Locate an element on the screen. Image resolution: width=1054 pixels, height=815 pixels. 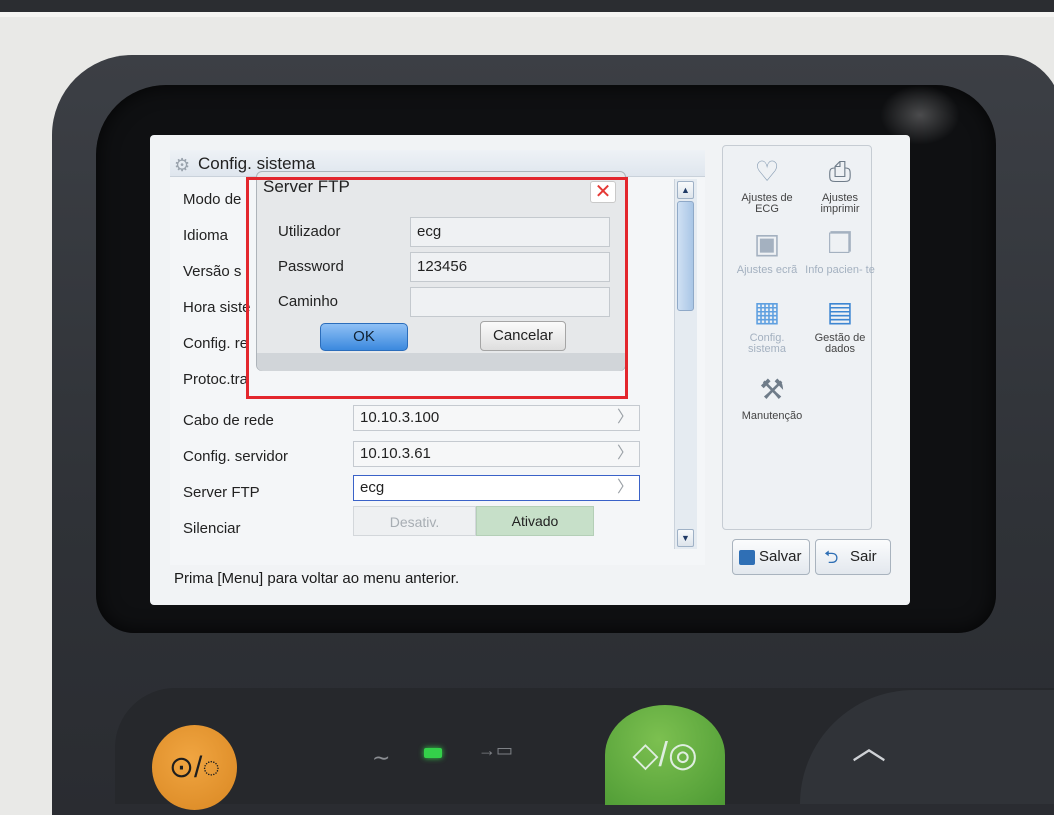
sidebar-item-label: Ajustes de ECG is located at coordinates (767, 203).